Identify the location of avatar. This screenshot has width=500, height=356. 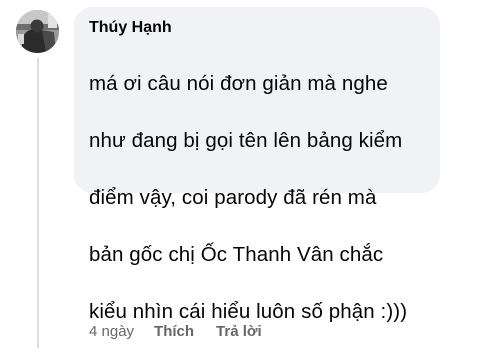
(37, 31).